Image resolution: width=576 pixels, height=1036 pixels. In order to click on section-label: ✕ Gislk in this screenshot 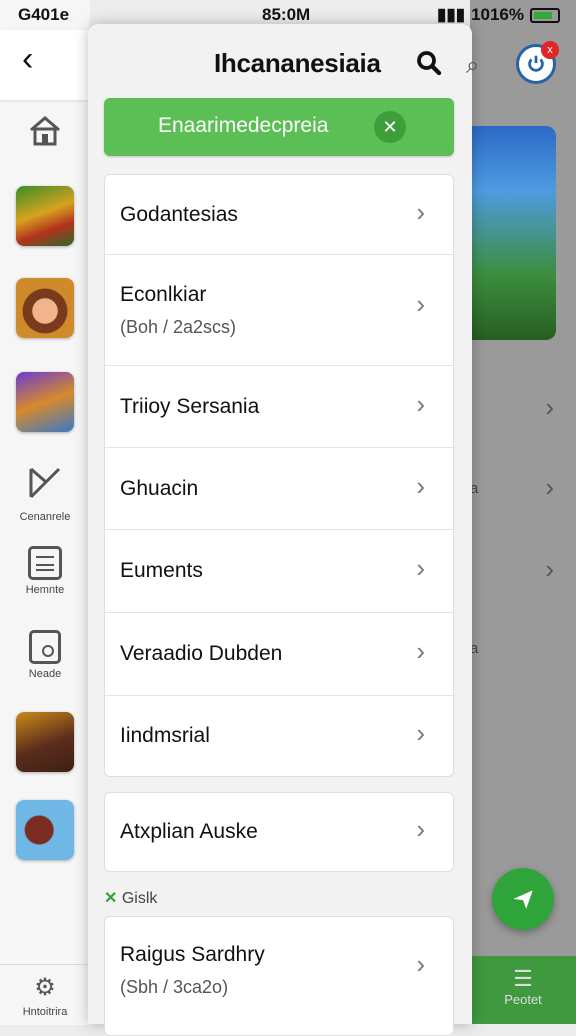, I will do `click(130, 898)`.